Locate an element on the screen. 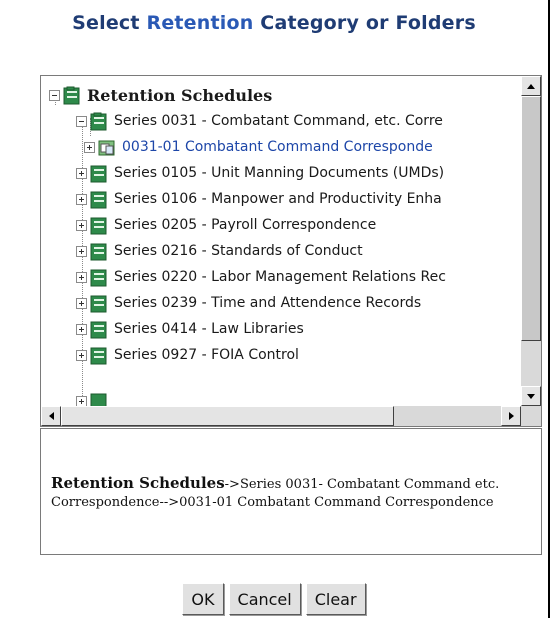 The height and width of the screenshot is (618, 551). tree-item-series-0205: Series 0205 - Payroll Correspondence is located at coordinates (226, 225).